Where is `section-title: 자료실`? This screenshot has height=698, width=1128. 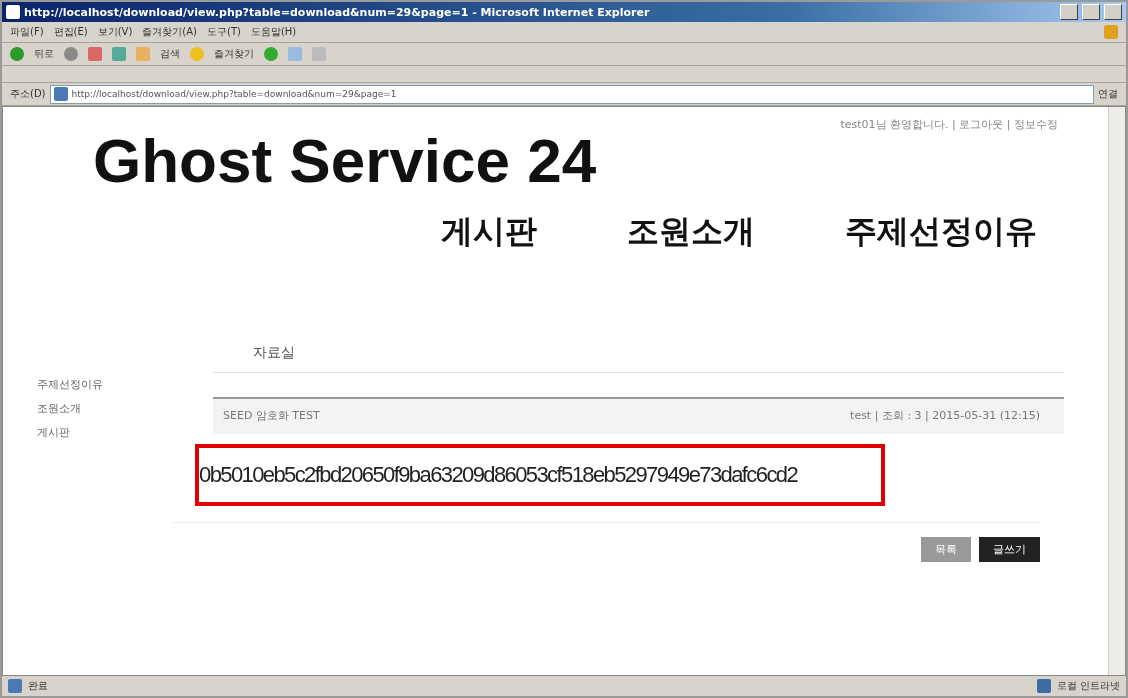 section-title: 자료실 is located at coordinates (638, 352).